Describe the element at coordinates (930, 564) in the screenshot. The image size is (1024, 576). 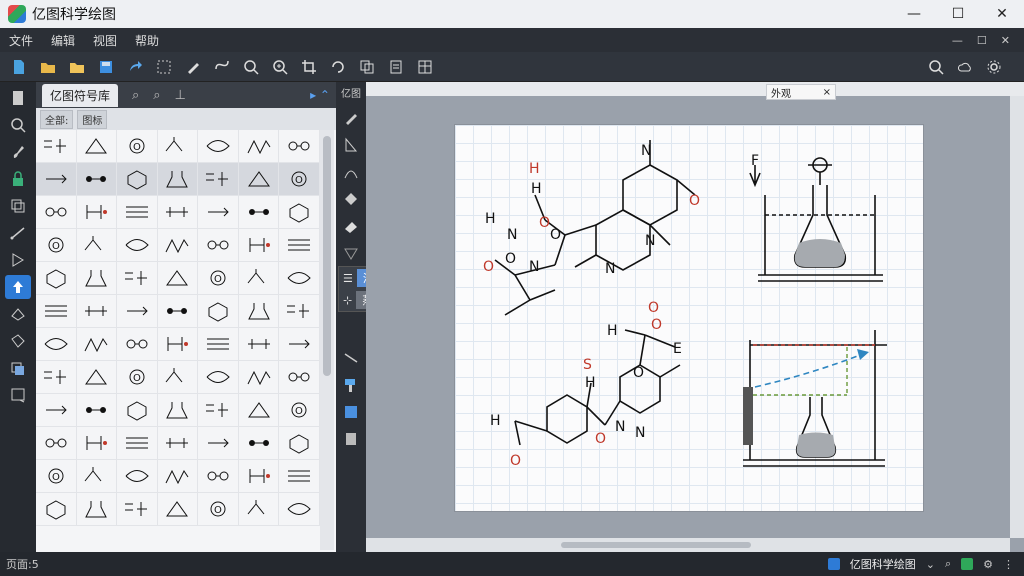
I see `status-dropdown-icon: ⌄` at that location.